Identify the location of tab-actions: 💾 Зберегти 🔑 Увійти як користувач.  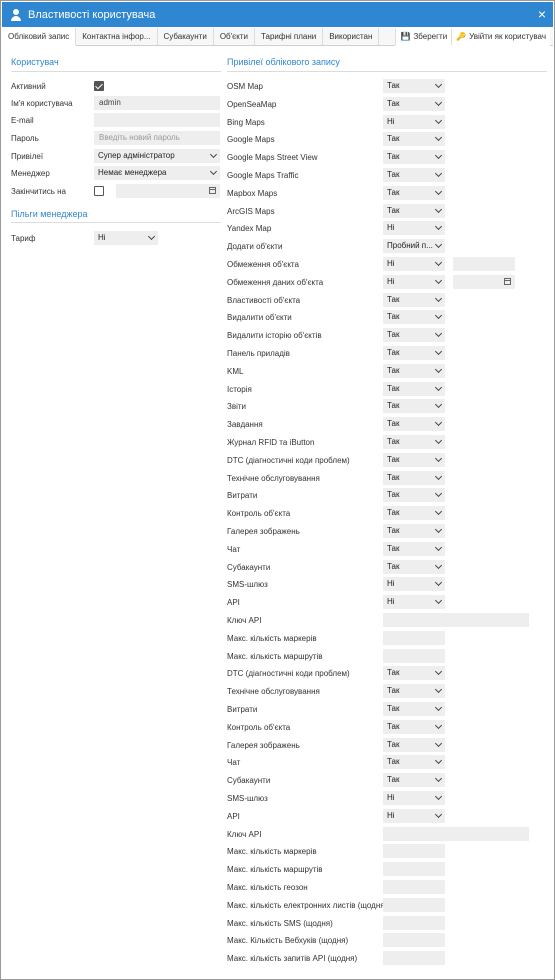
(472, 37).